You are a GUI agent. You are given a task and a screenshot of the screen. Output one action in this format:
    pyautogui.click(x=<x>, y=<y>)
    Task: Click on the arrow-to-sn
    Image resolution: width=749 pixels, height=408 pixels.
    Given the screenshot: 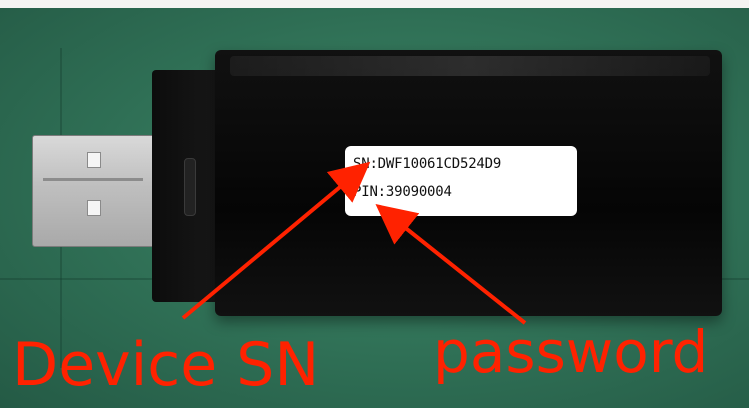 What is the action you would take?
    pyautogui.click(x=276, y=240)
    